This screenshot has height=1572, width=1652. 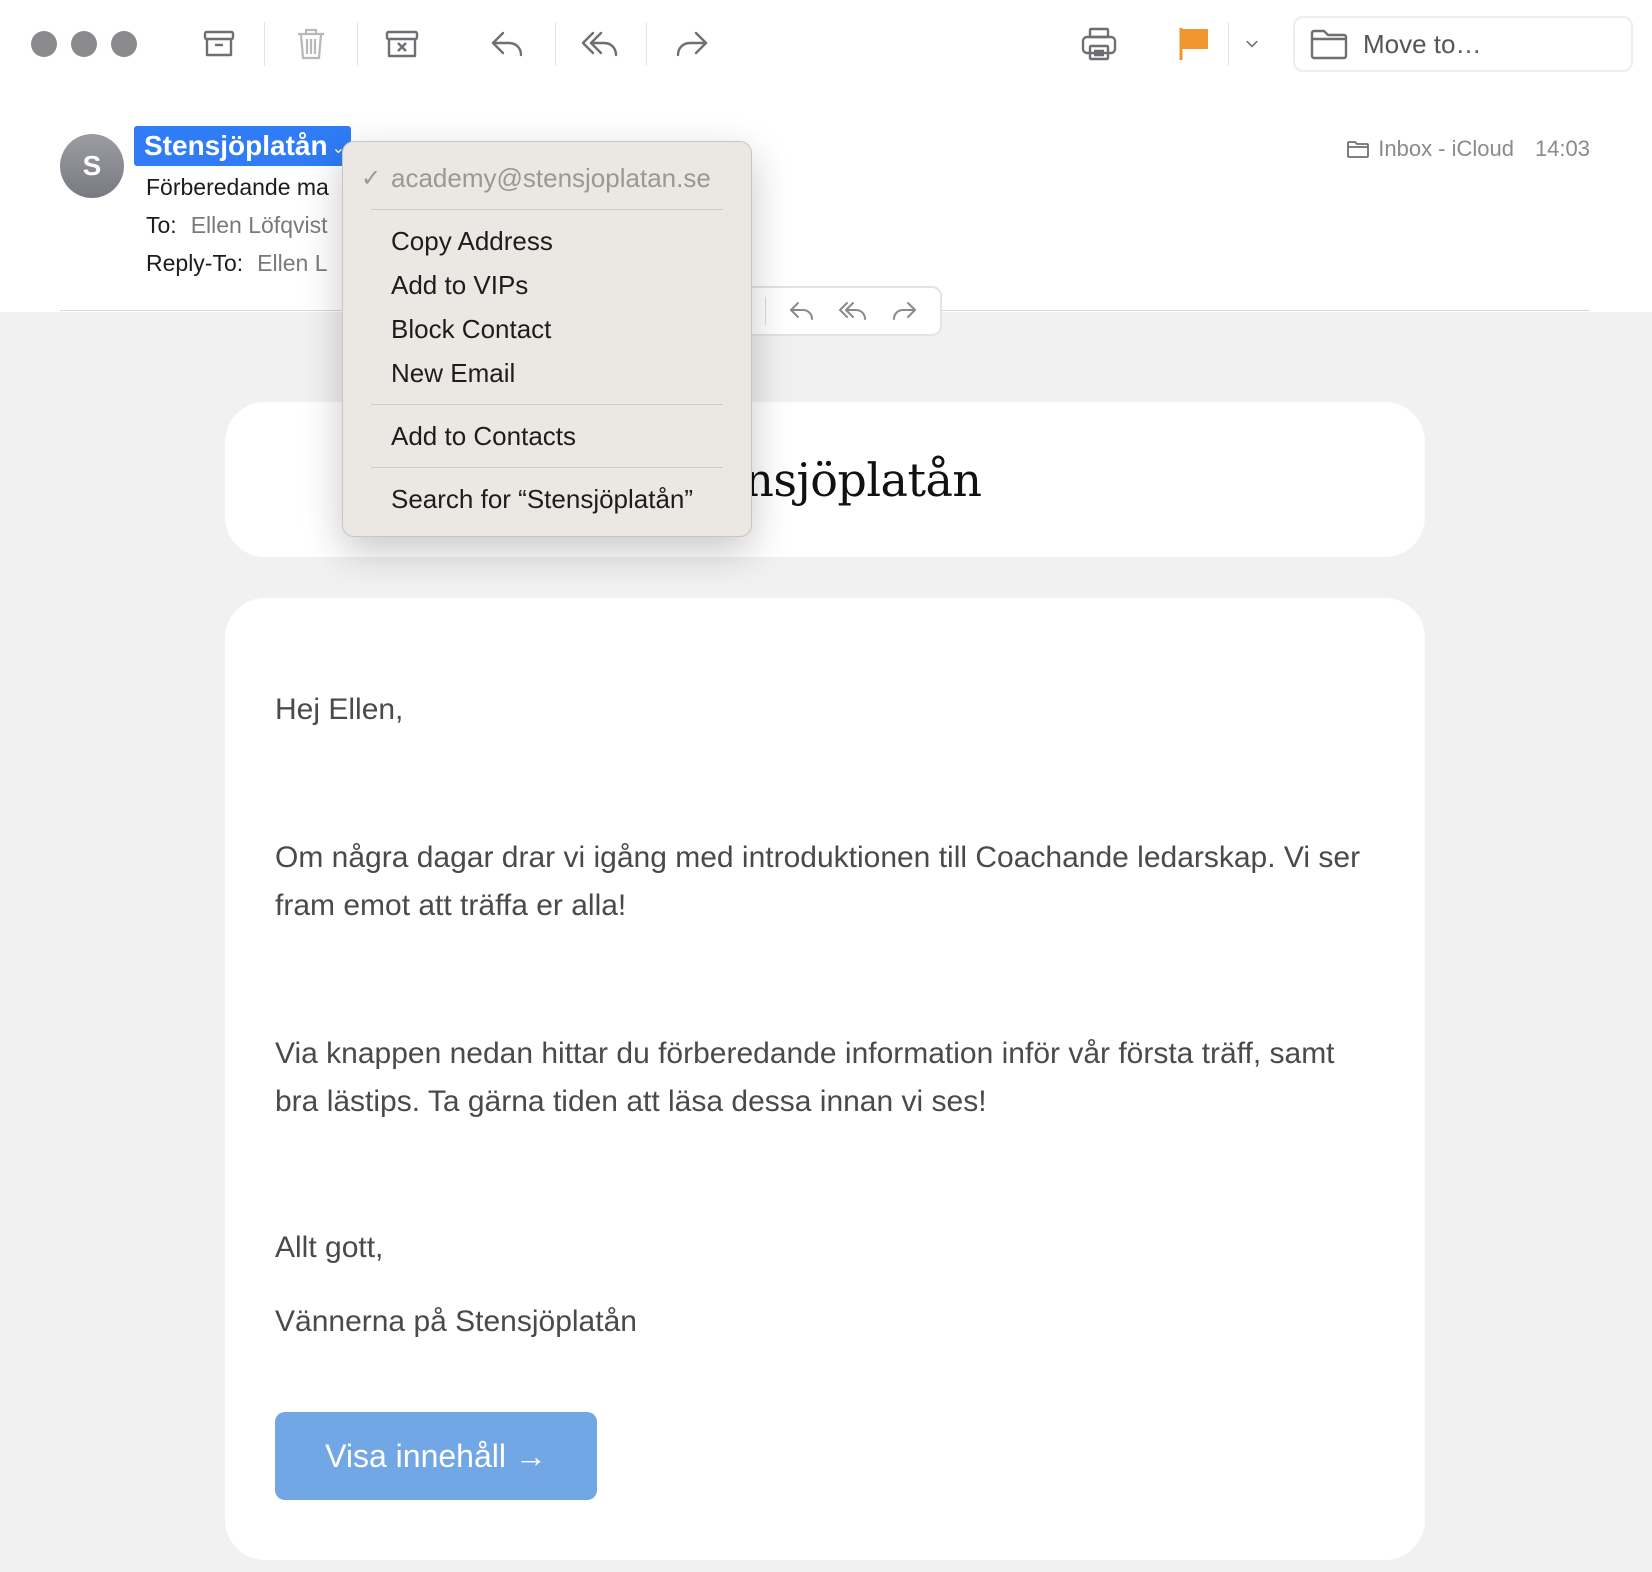 I want to click on inline-separator, so click(x=765, y=311).